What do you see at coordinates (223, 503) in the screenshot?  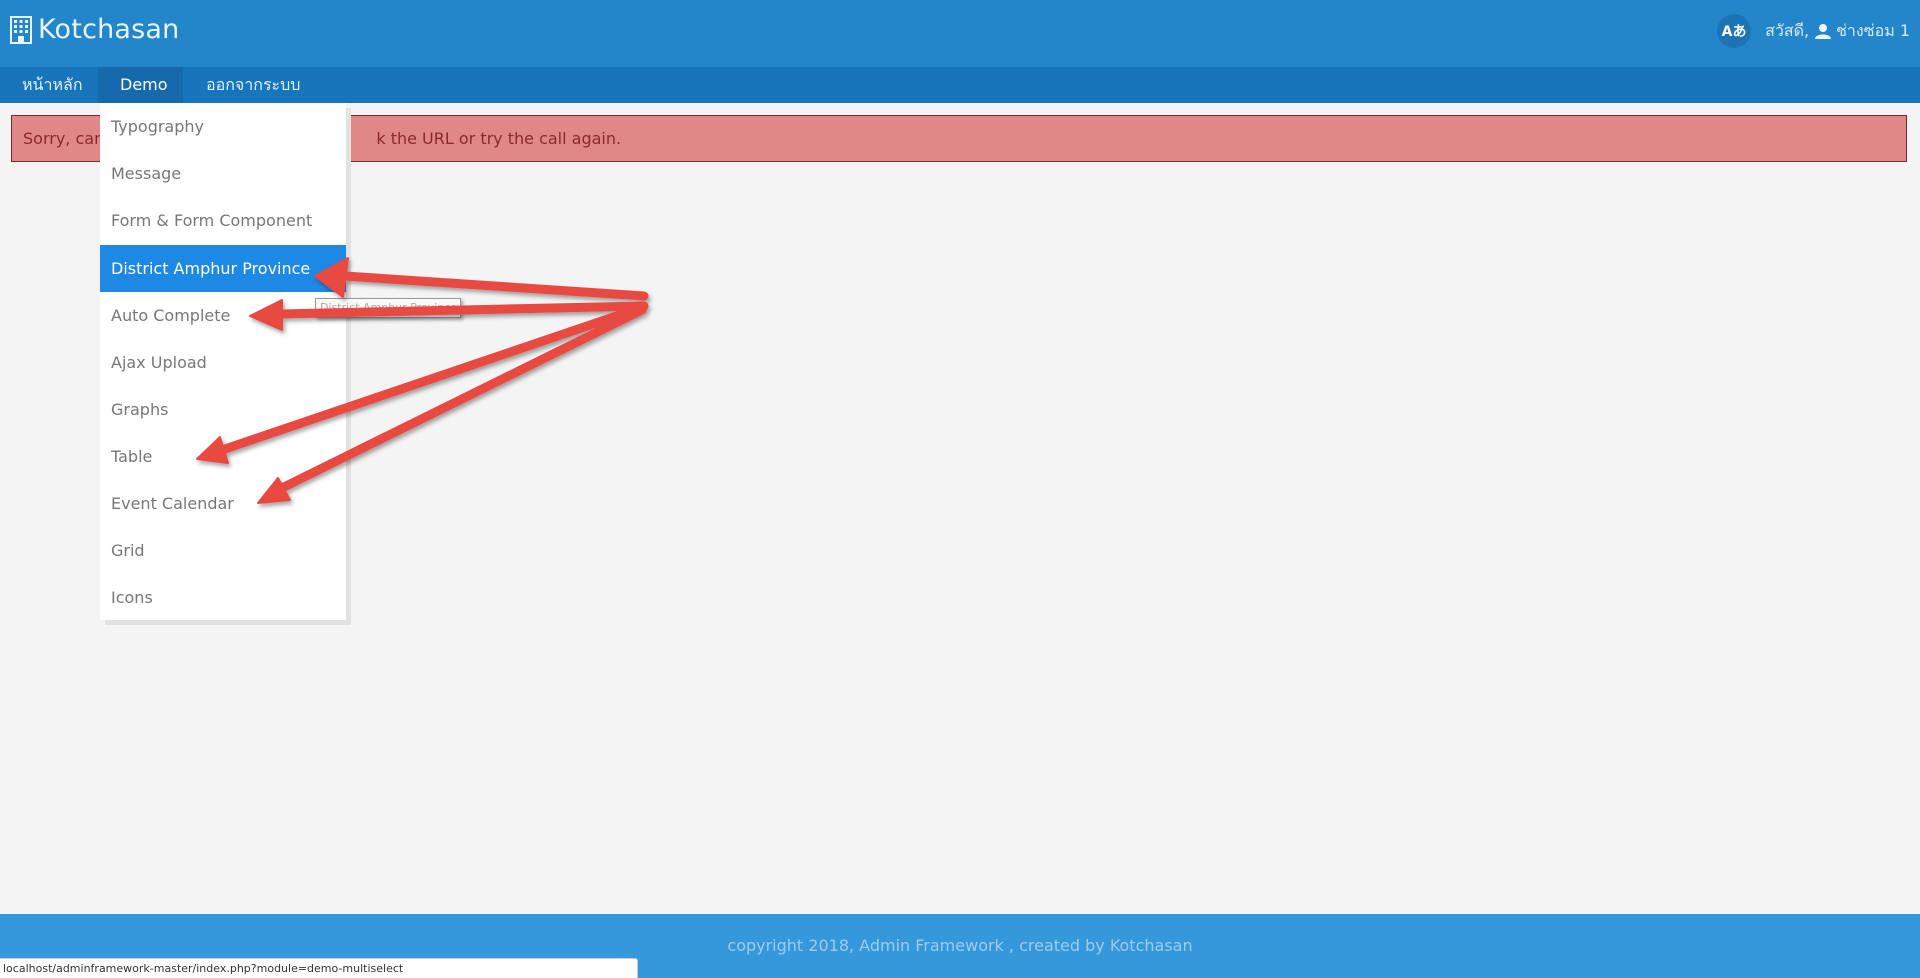 I see `menu-item-event-calendar: Event Calendar` at bounding box center [223, 503].